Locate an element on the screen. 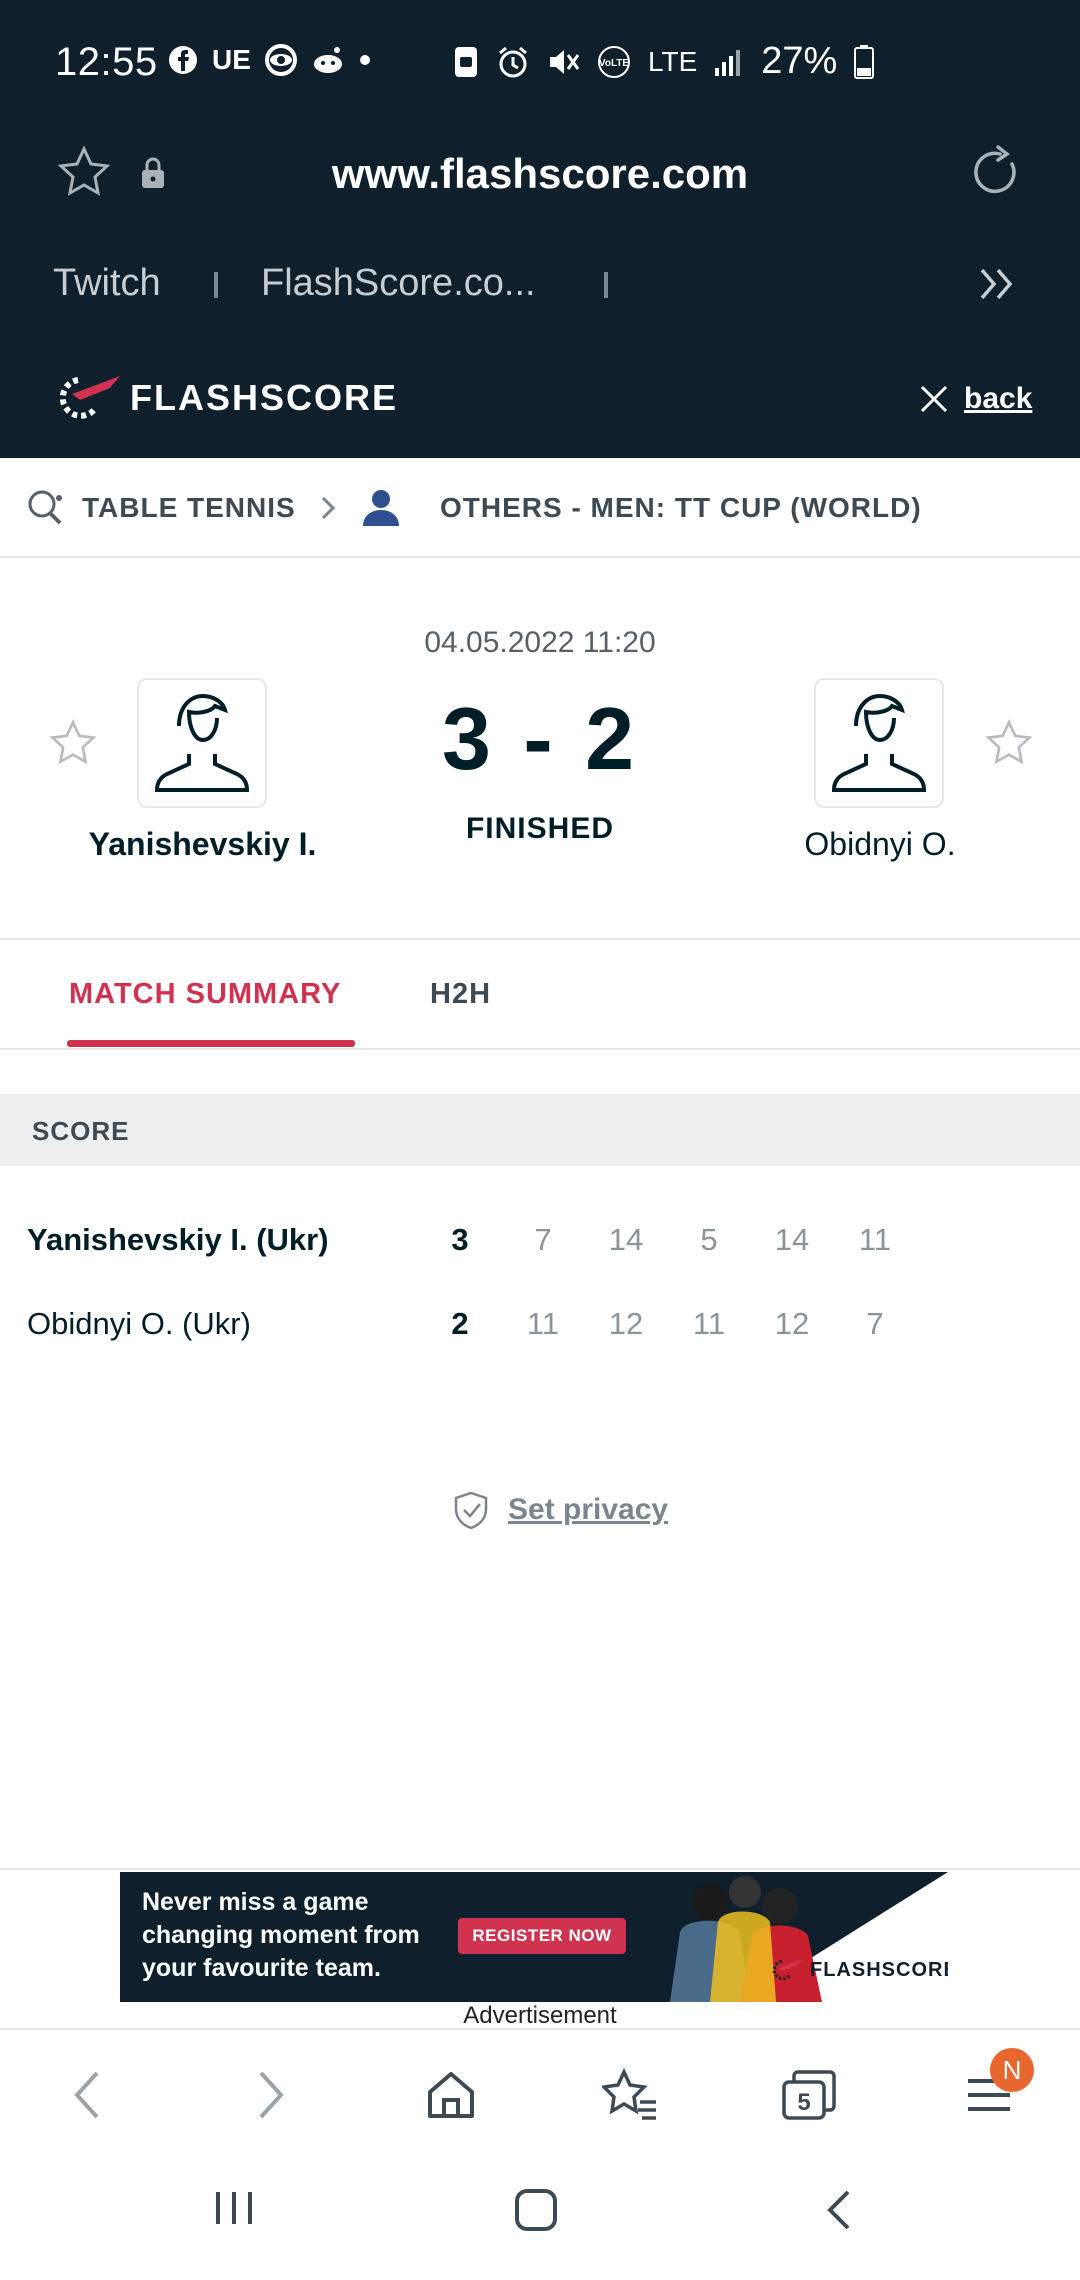  browser-bottom-nav: 5 N is located at coordinates (540, 2092).